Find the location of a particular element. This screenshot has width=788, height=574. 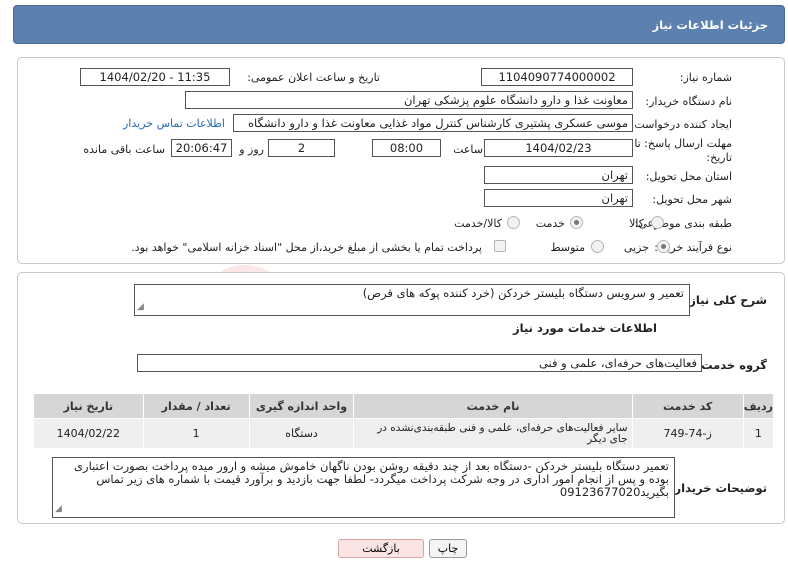

service-group-field: فعالیت‌های حرفه‌ای، علمی و فنی is located at coordinates (419, 363).